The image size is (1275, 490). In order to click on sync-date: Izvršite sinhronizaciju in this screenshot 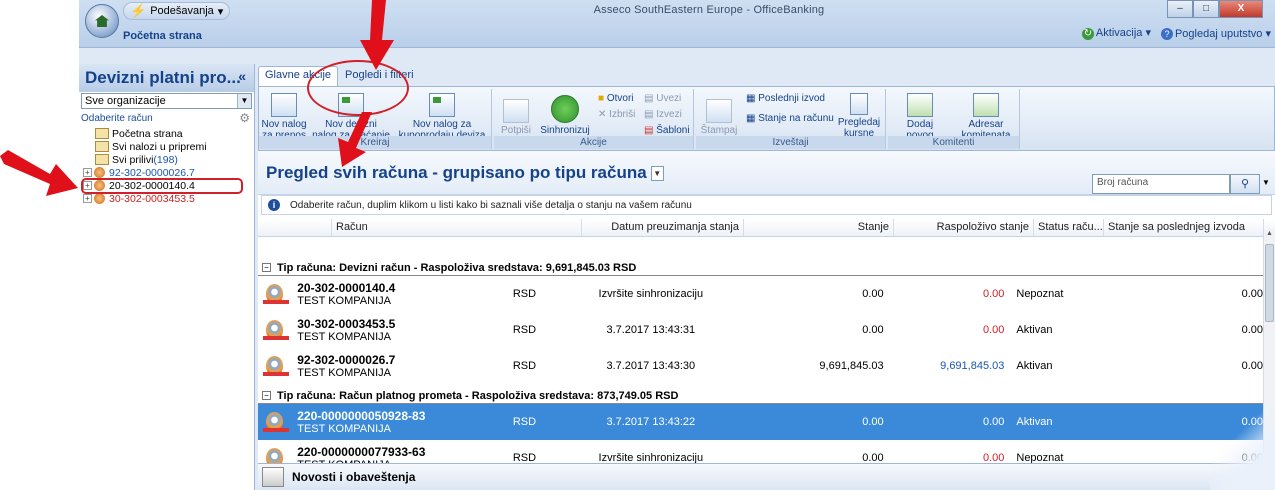, I will do `click(651, 294)`.